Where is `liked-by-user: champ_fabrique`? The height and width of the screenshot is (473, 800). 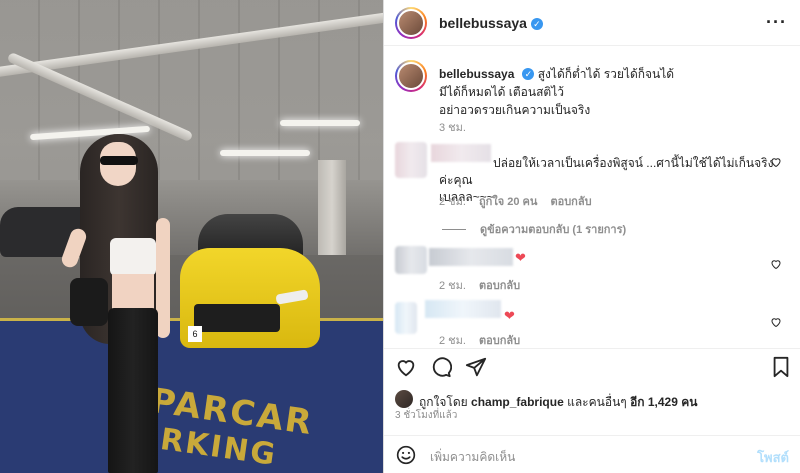
liked-by-user: champ_fabrique is located at coordinates (517, 402).